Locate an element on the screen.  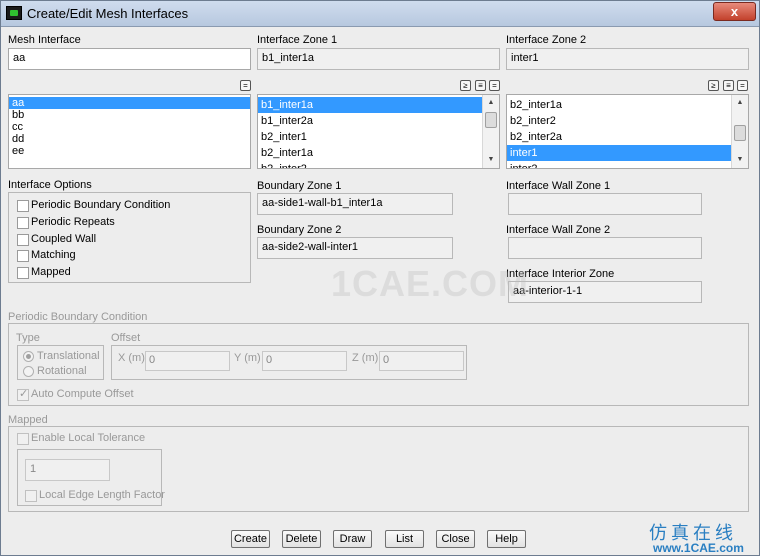
create-button: Create is located at coordinates (250, 539).